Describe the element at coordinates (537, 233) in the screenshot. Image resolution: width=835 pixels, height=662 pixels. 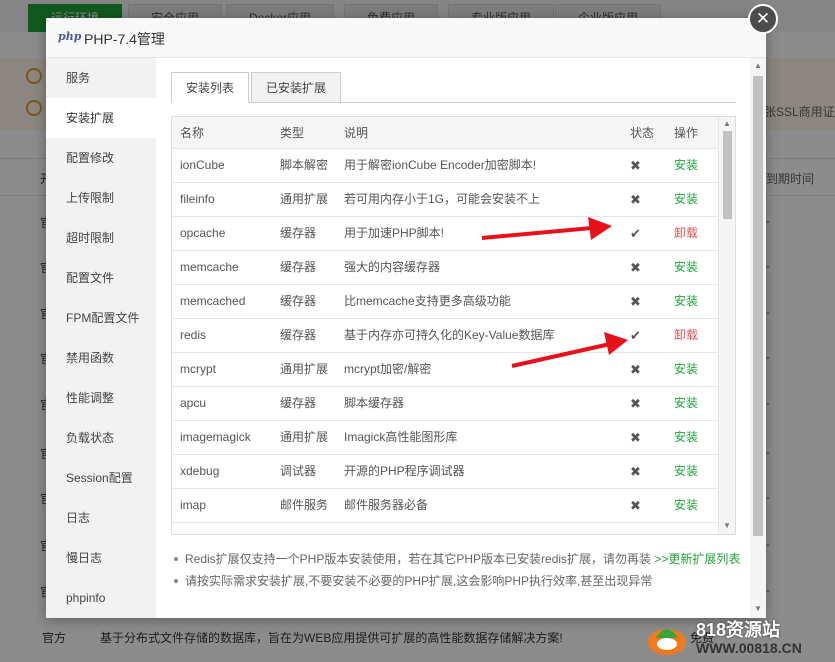
I see `annotation-arrow-opcache` at that location.